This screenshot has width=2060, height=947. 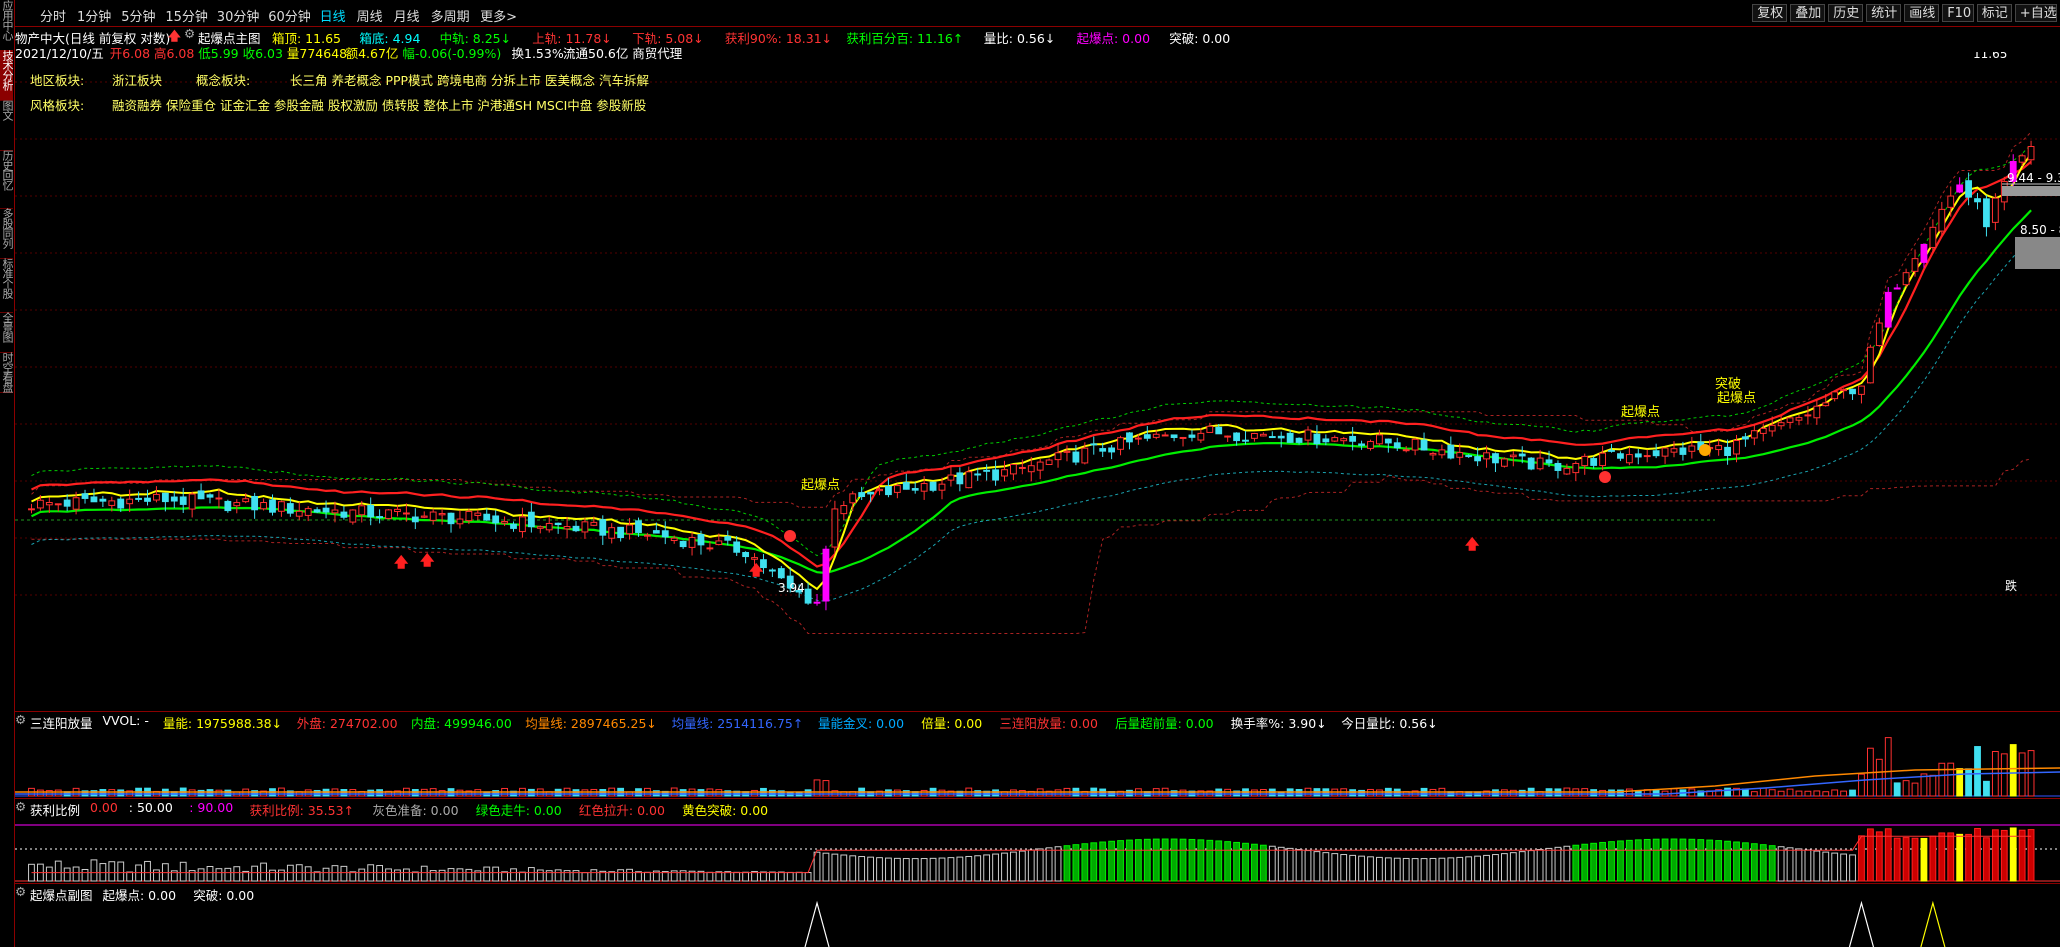 I want to click on toolbar-button-3: 统计, so click(x=1884, y=13).